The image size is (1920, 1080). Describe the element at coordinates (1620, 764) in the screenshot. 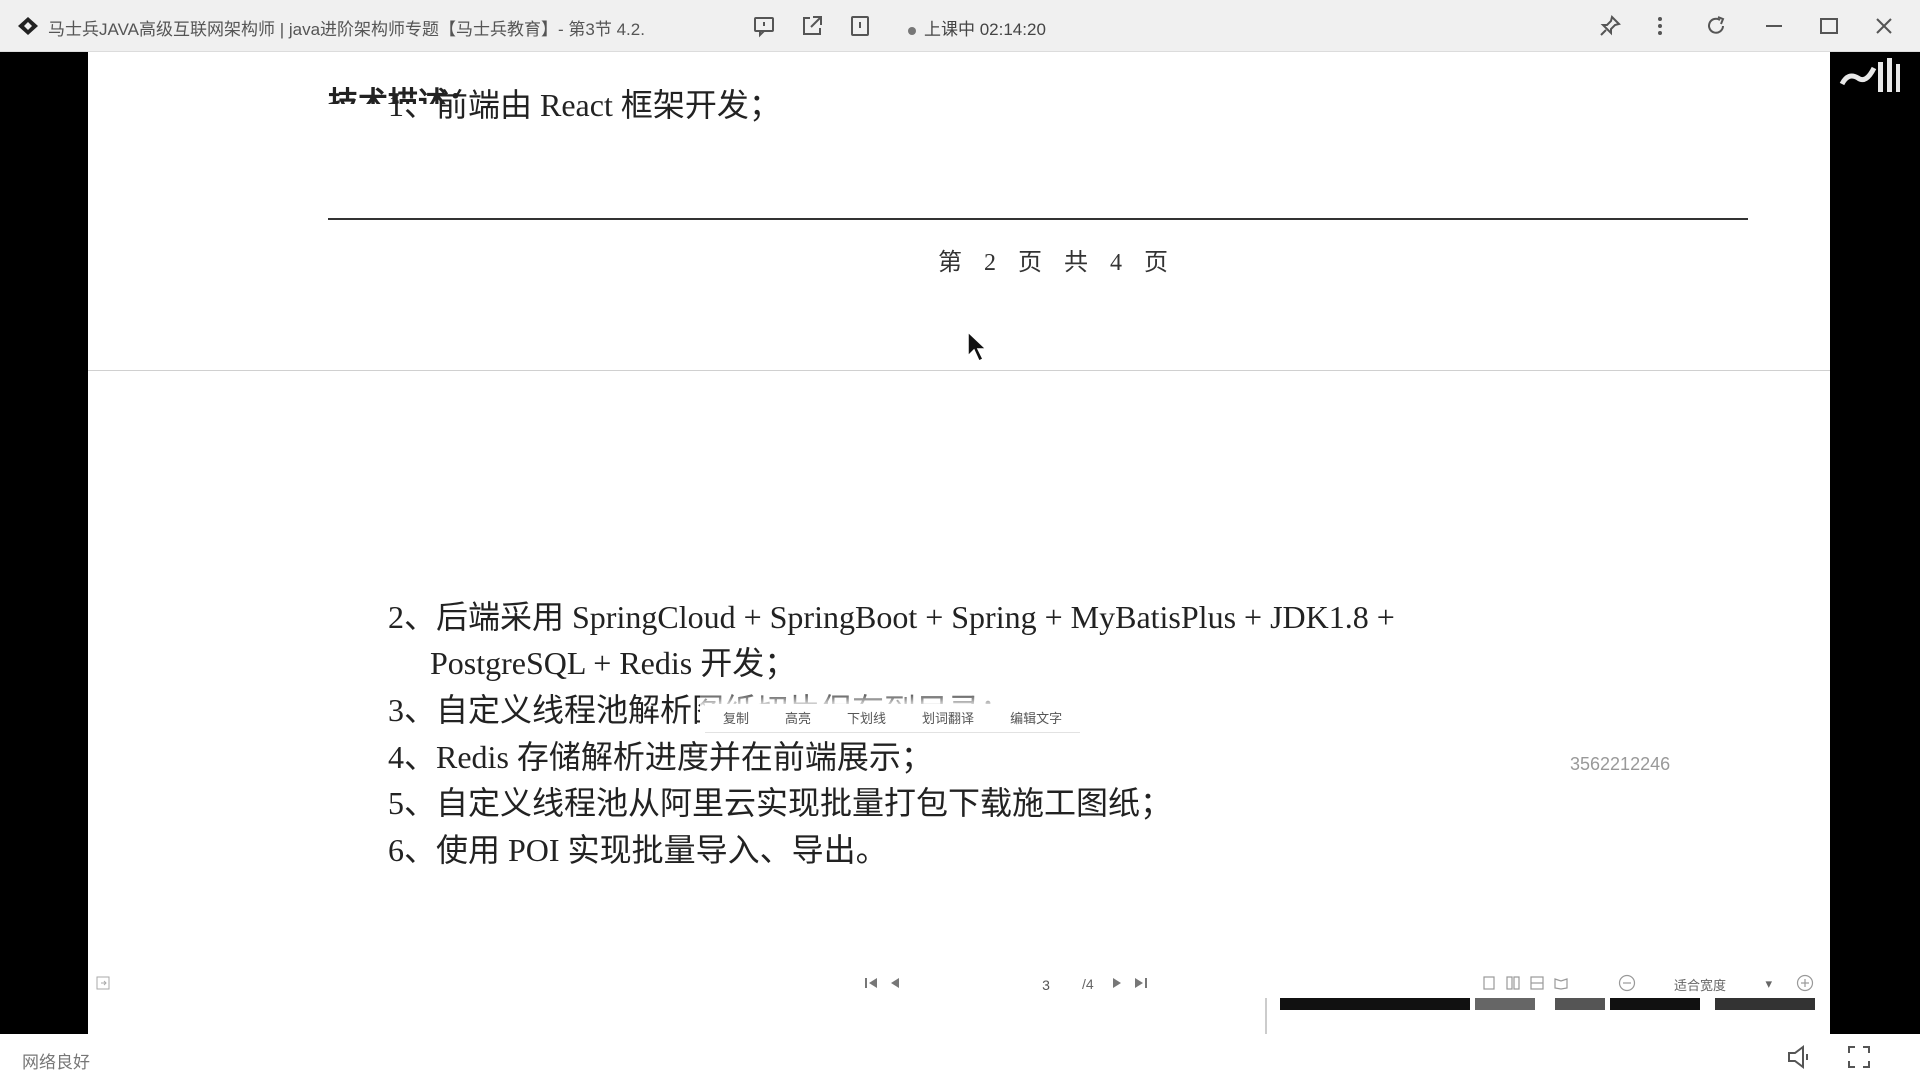

I see `user-id-watermark: 3562212246` at that location.